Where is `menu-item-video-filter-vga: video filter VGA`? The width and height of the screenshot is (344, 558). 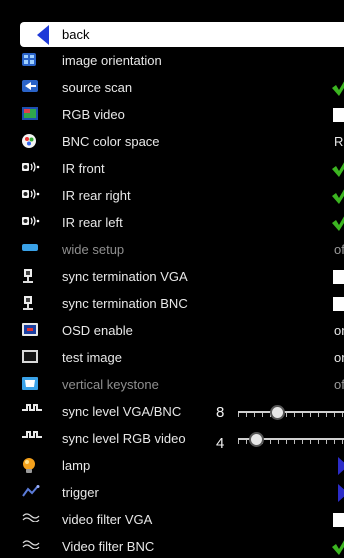
menu-item-video-filter-vga: video filter VGA is located at coordinates (172, 519).